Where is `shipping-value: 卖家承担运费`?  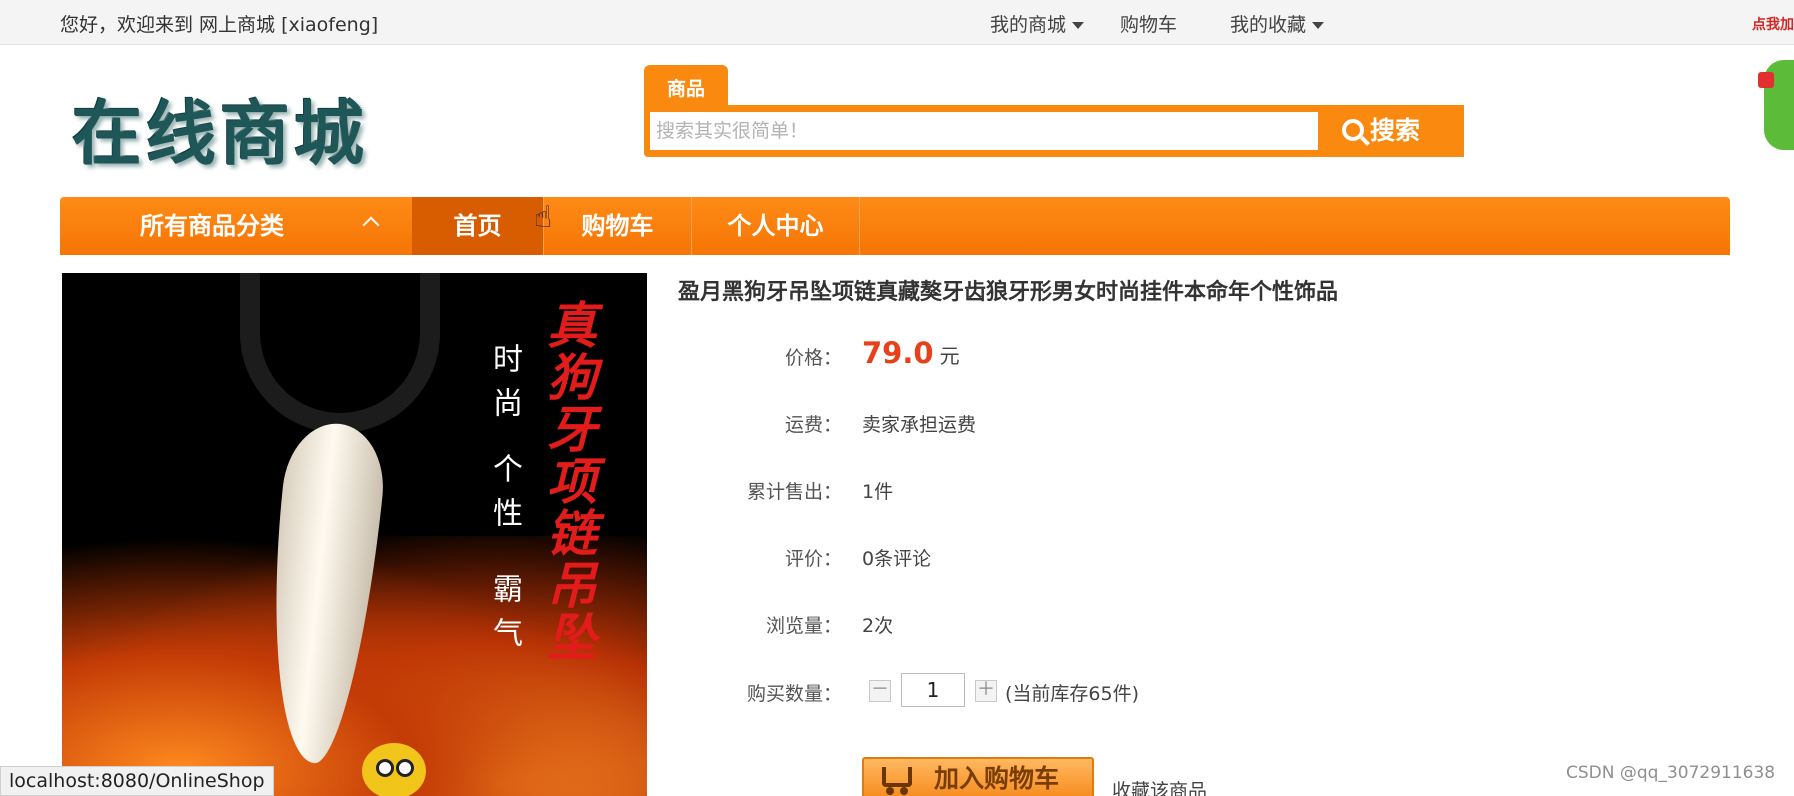
shipping-value: 卖家承担运费 is located at coordinates (919, 425).